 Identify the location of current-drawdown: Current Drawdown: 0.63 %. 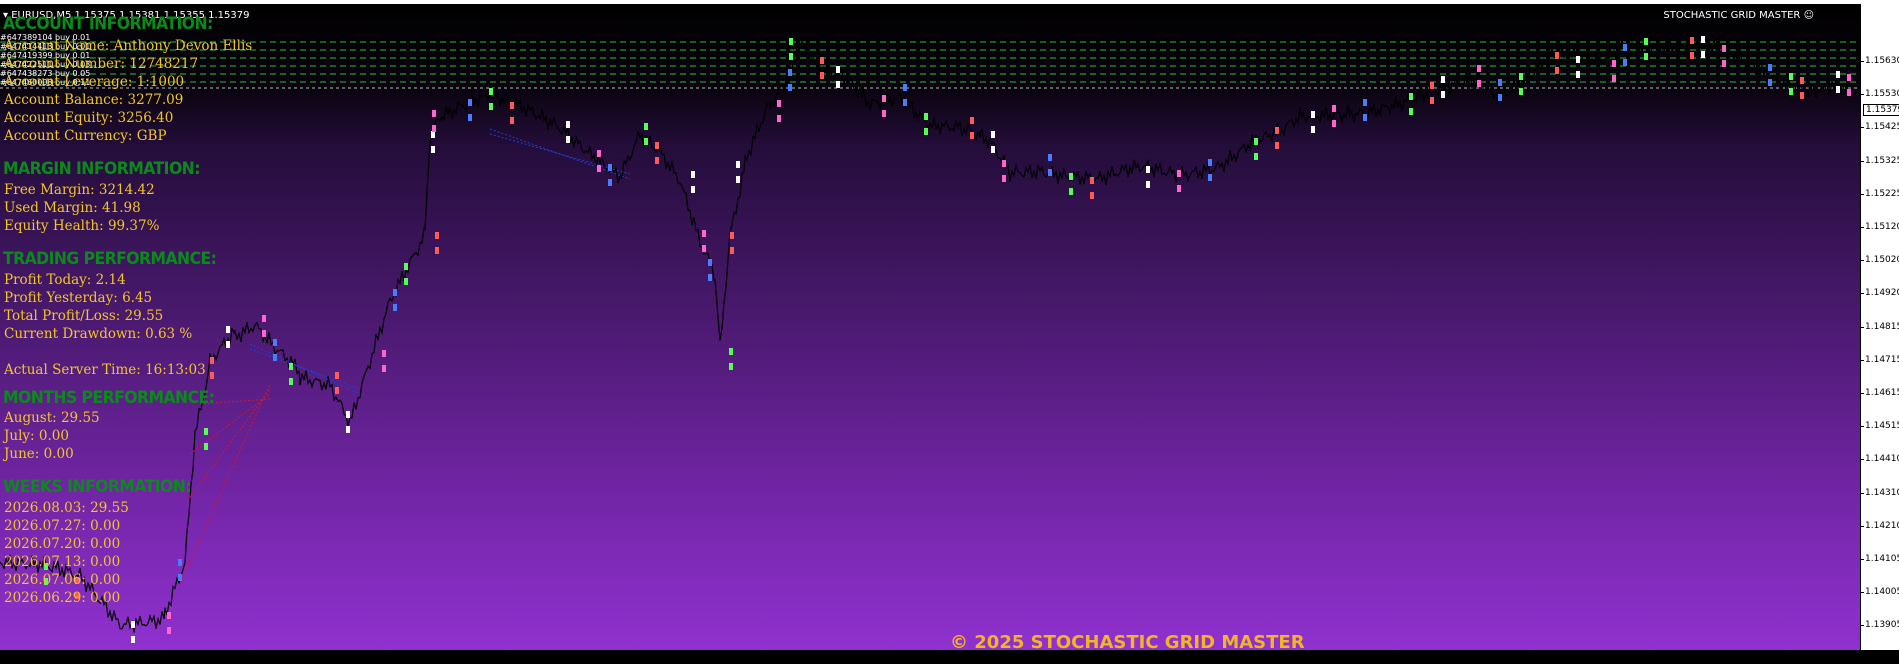
(98, 334).